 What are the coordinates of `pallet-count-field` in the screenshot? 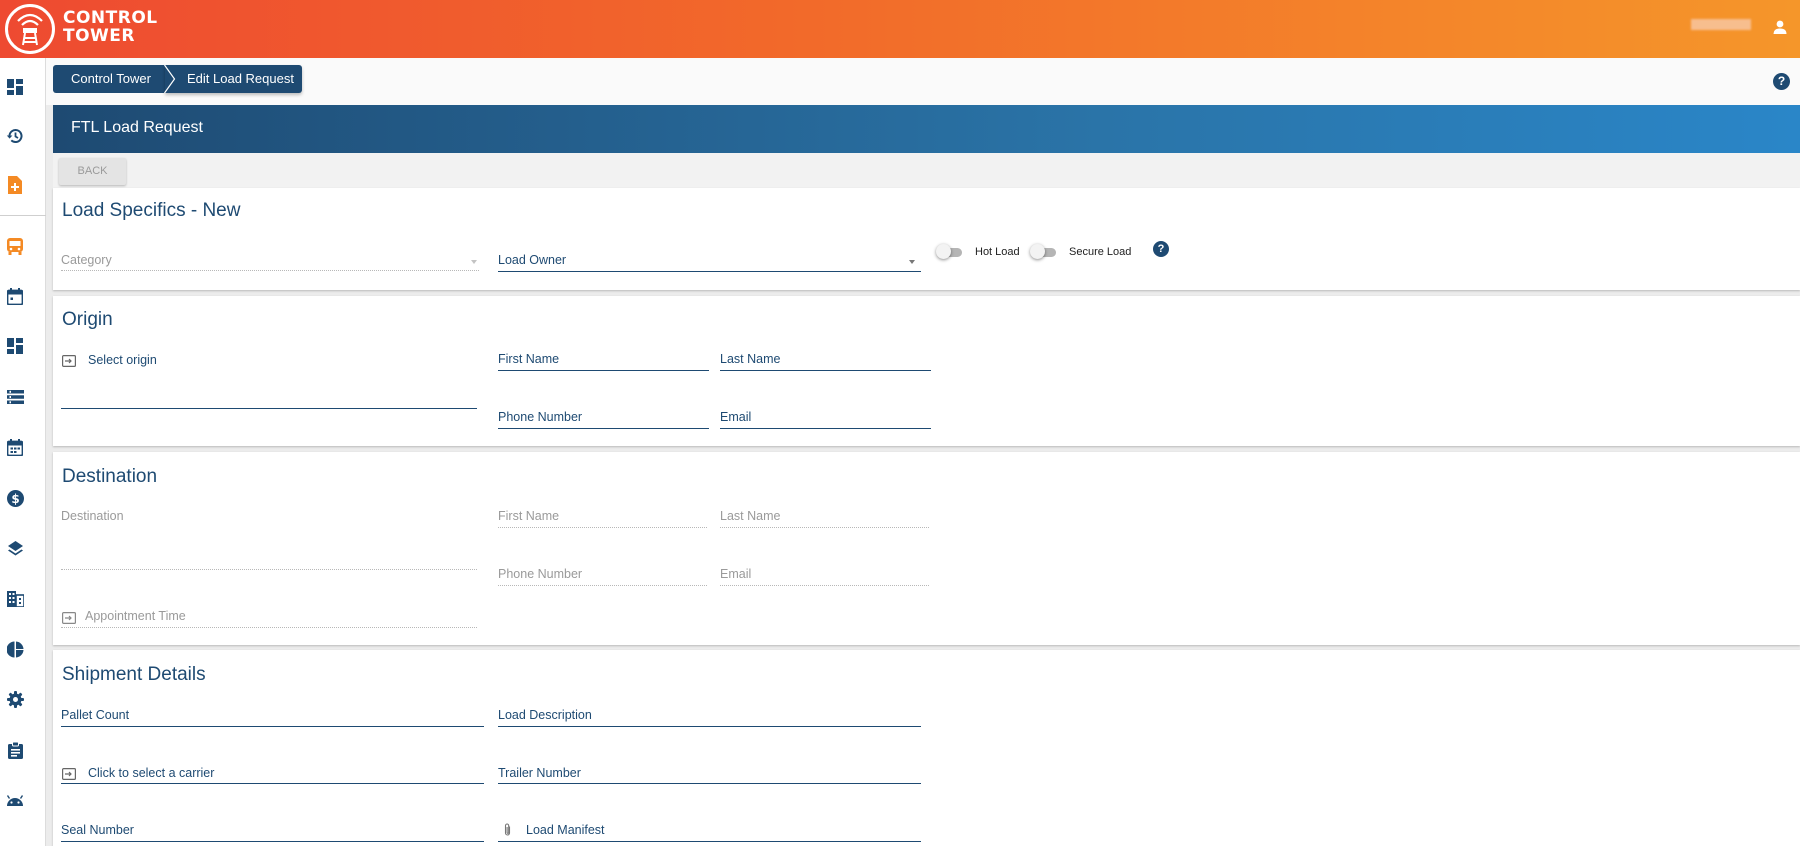 It's located at (272, 726).